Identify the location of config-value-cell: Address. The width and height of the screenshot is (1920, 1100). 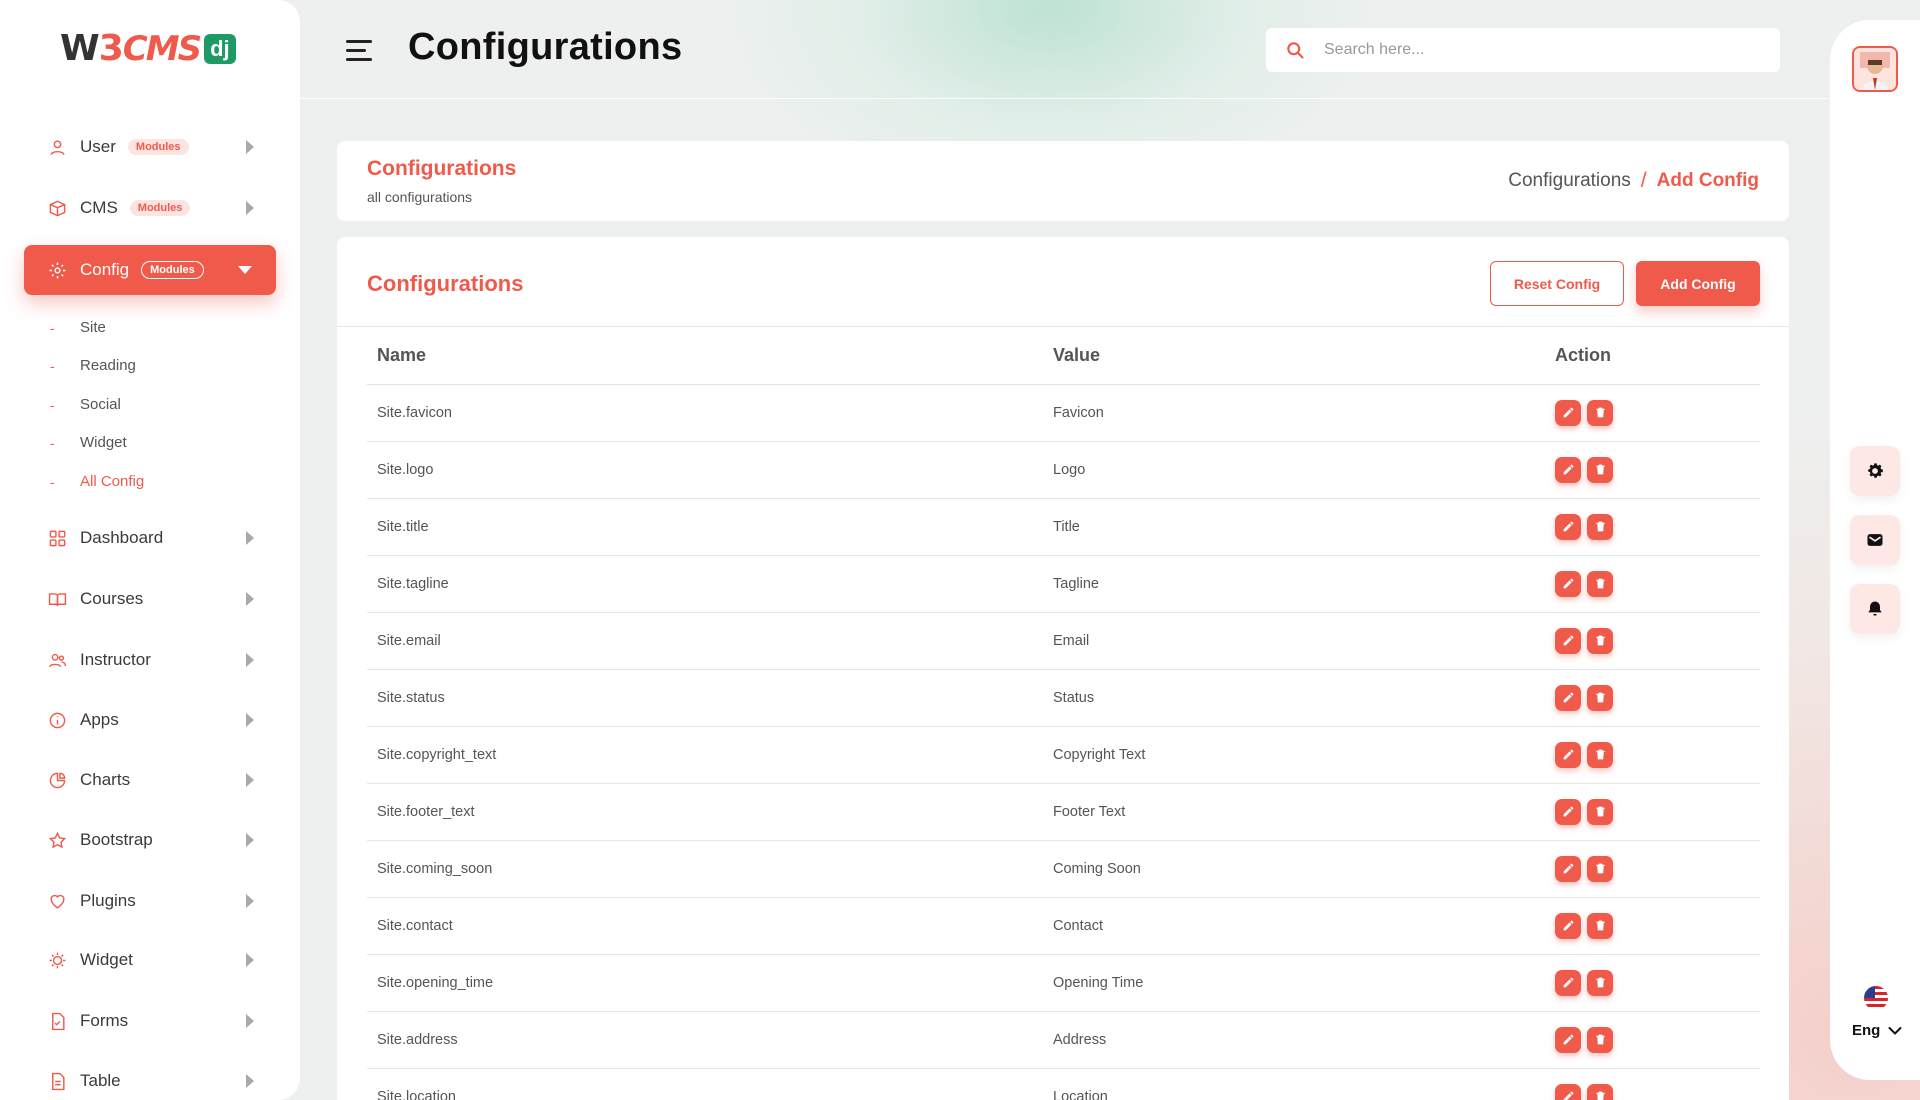
(1294, 1040).